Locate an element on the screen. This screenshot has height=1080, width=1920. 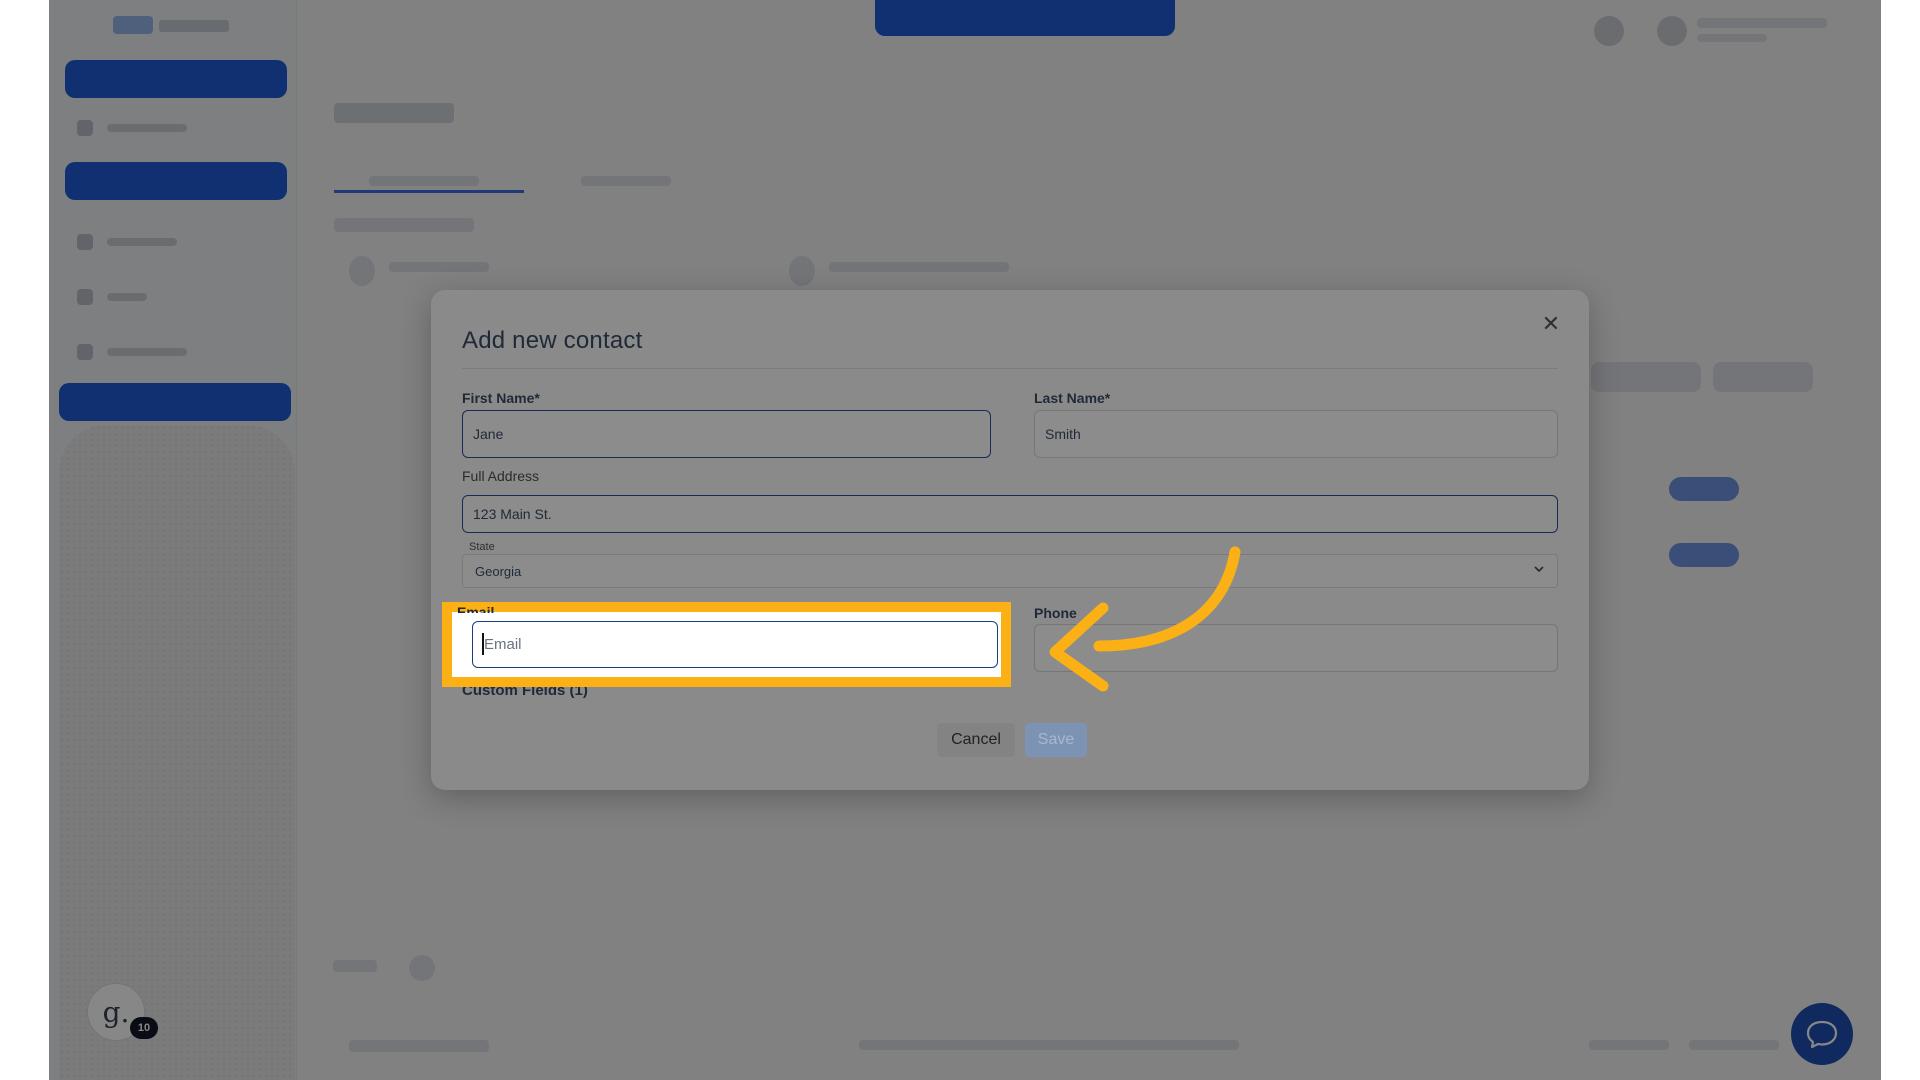
first-name-label: First Name* is located at coordinates (501, 398).